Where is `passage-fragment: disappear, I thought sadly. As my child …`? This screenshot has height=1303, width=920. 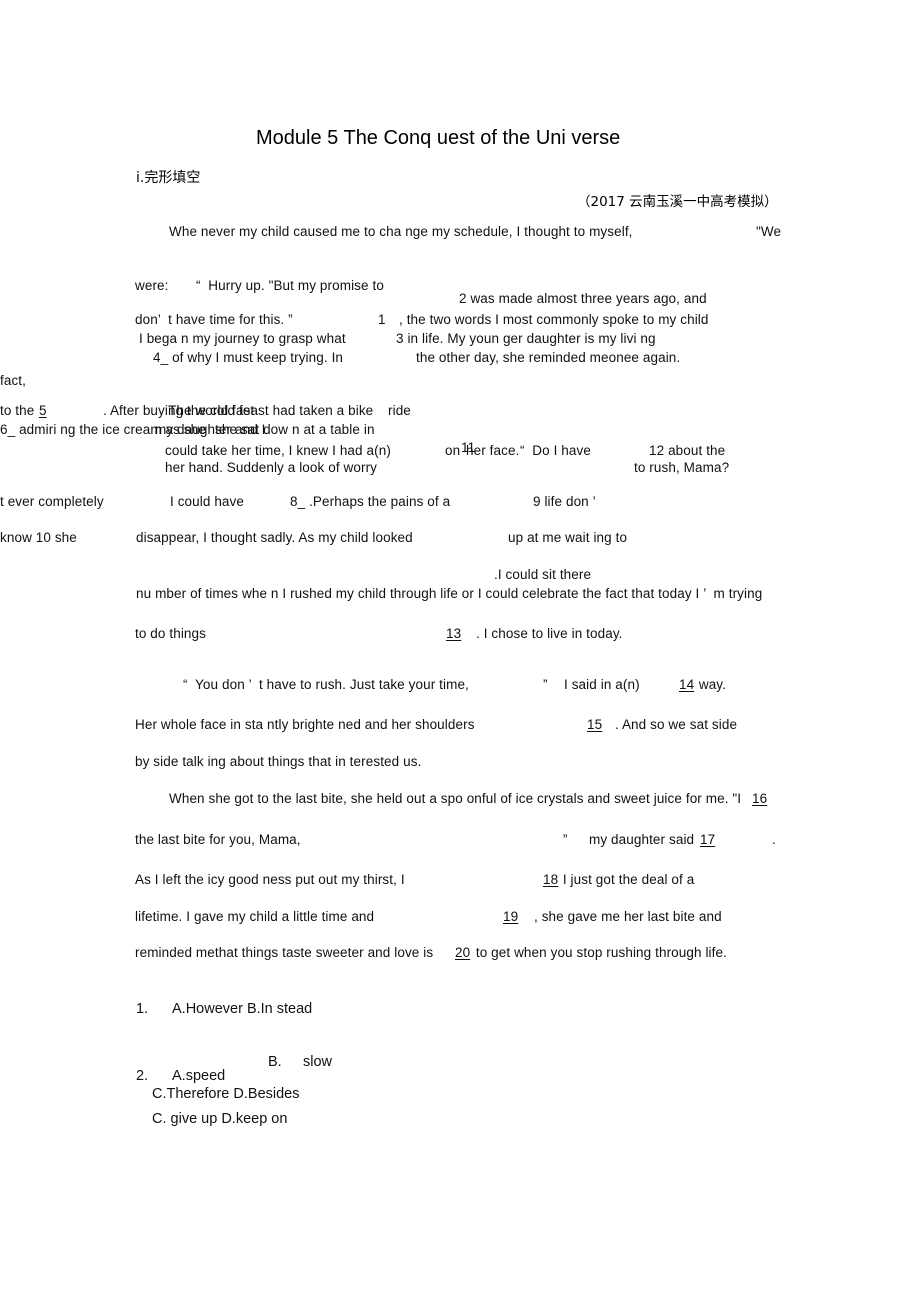 passage-fragment: disappear, I thought sadly. As my child … is located at coordinates (274, 537).